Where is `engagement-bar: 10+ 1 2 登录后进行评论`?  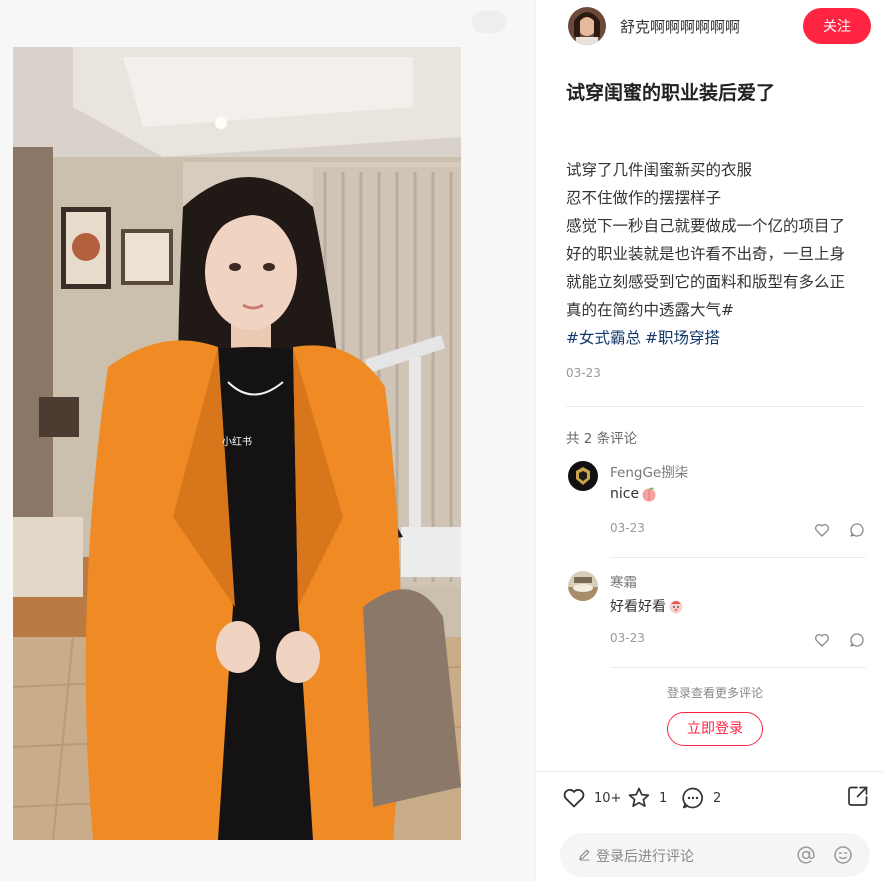 engagement-bar: 10+ 1 2 登录后进行评论 is located at coordinates (709, 826).